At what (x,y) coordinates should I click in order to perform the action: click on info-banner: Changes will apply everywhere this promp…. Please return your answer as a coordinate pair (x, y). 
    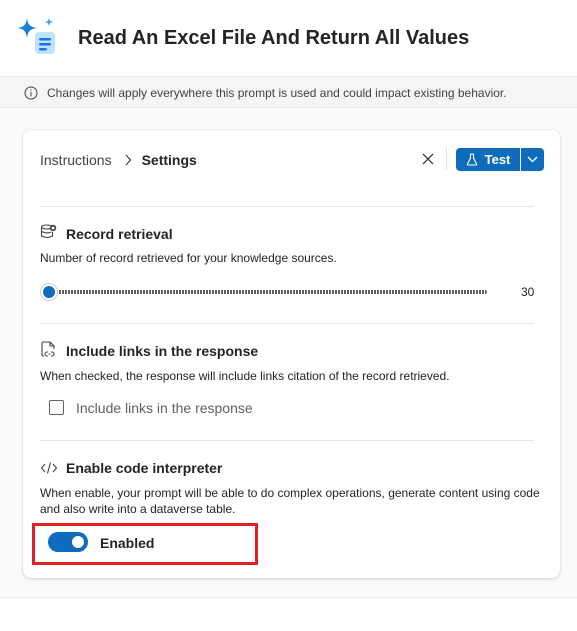
    Looking at the image, I should click on (288, 92).